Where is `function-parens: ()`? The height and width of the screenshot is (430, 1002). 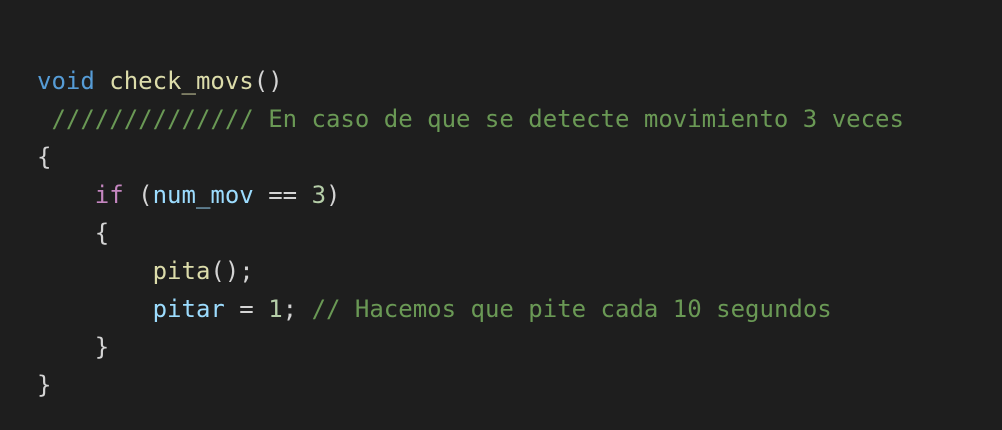 function-parens: () is located at coordinates (268, 81).